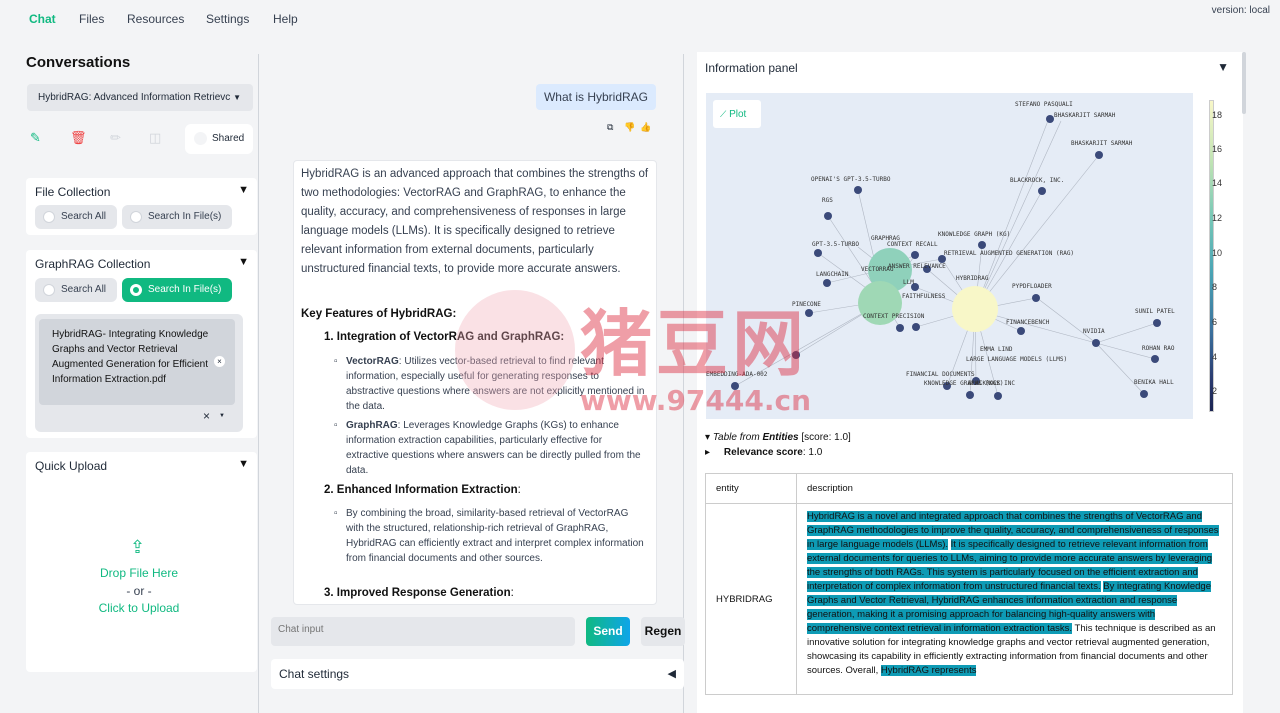 The width and height of the screenshot is (1280, 713). Describe the element at coordinates (778, 437) in the screenshot. I see `table-details-summary: ▾ Table from Entities [score: 1.0]` at that location.